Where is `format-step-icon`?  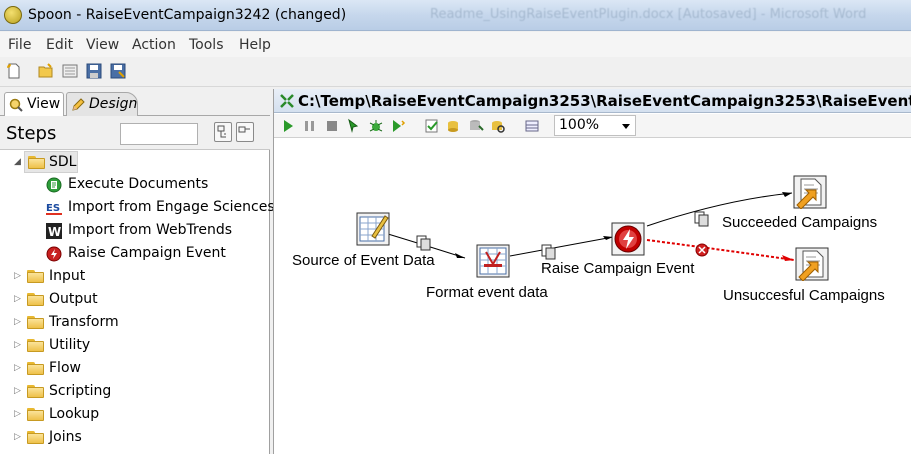
format-step-icon is located at coordinates (493, 261).